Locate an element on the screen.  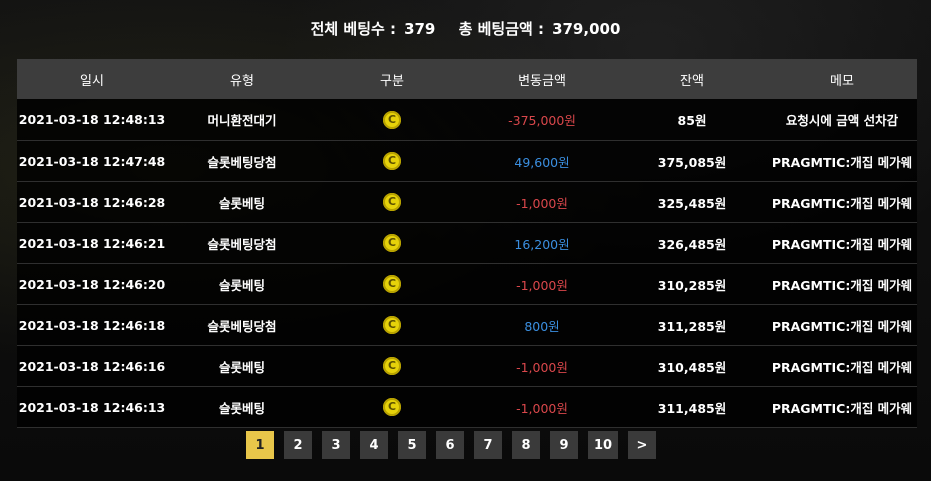
header-datetime: 일시 is located at coordinates (92, 79).